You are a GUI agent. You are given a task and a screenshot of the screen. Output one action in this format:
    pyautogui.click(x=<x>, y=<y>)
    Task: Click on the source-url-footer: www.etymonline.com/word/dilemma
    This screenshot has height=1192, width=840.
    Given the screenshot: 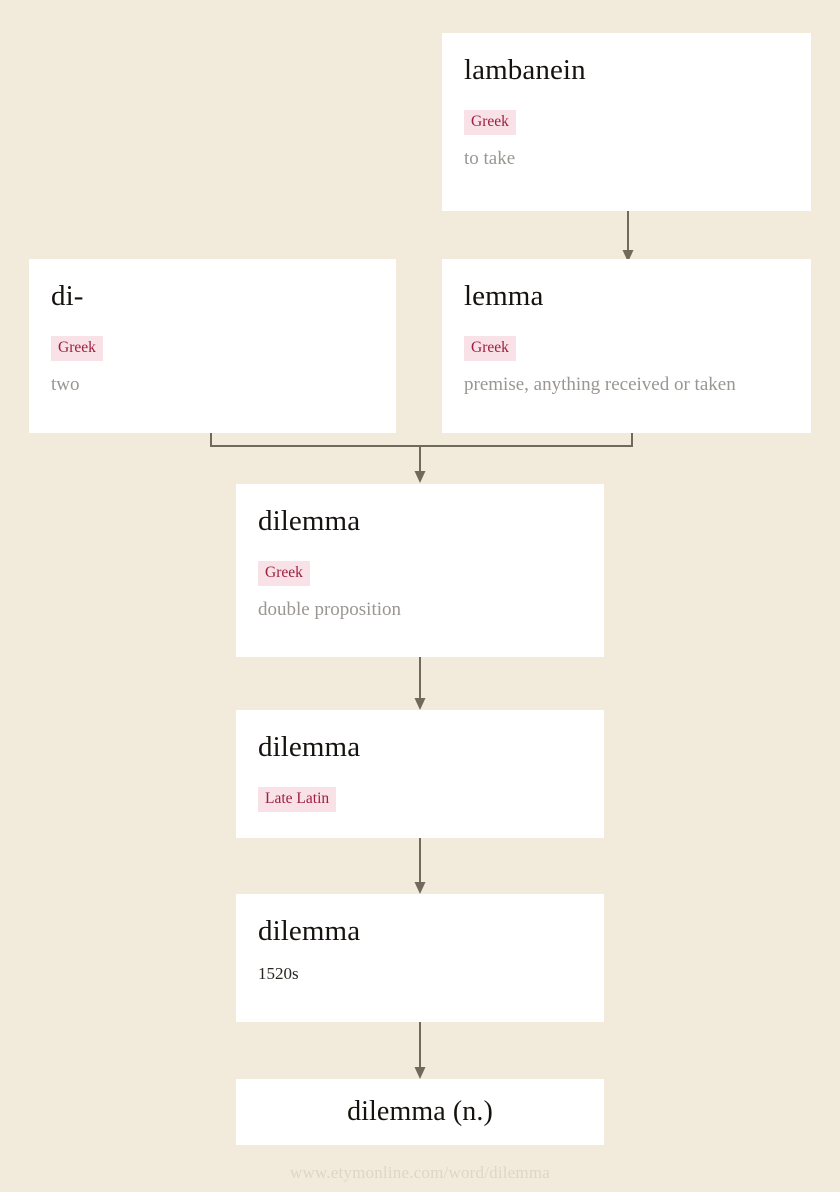 What is the action you would take?
    pyautogui.click(x=420, y=1172)
    